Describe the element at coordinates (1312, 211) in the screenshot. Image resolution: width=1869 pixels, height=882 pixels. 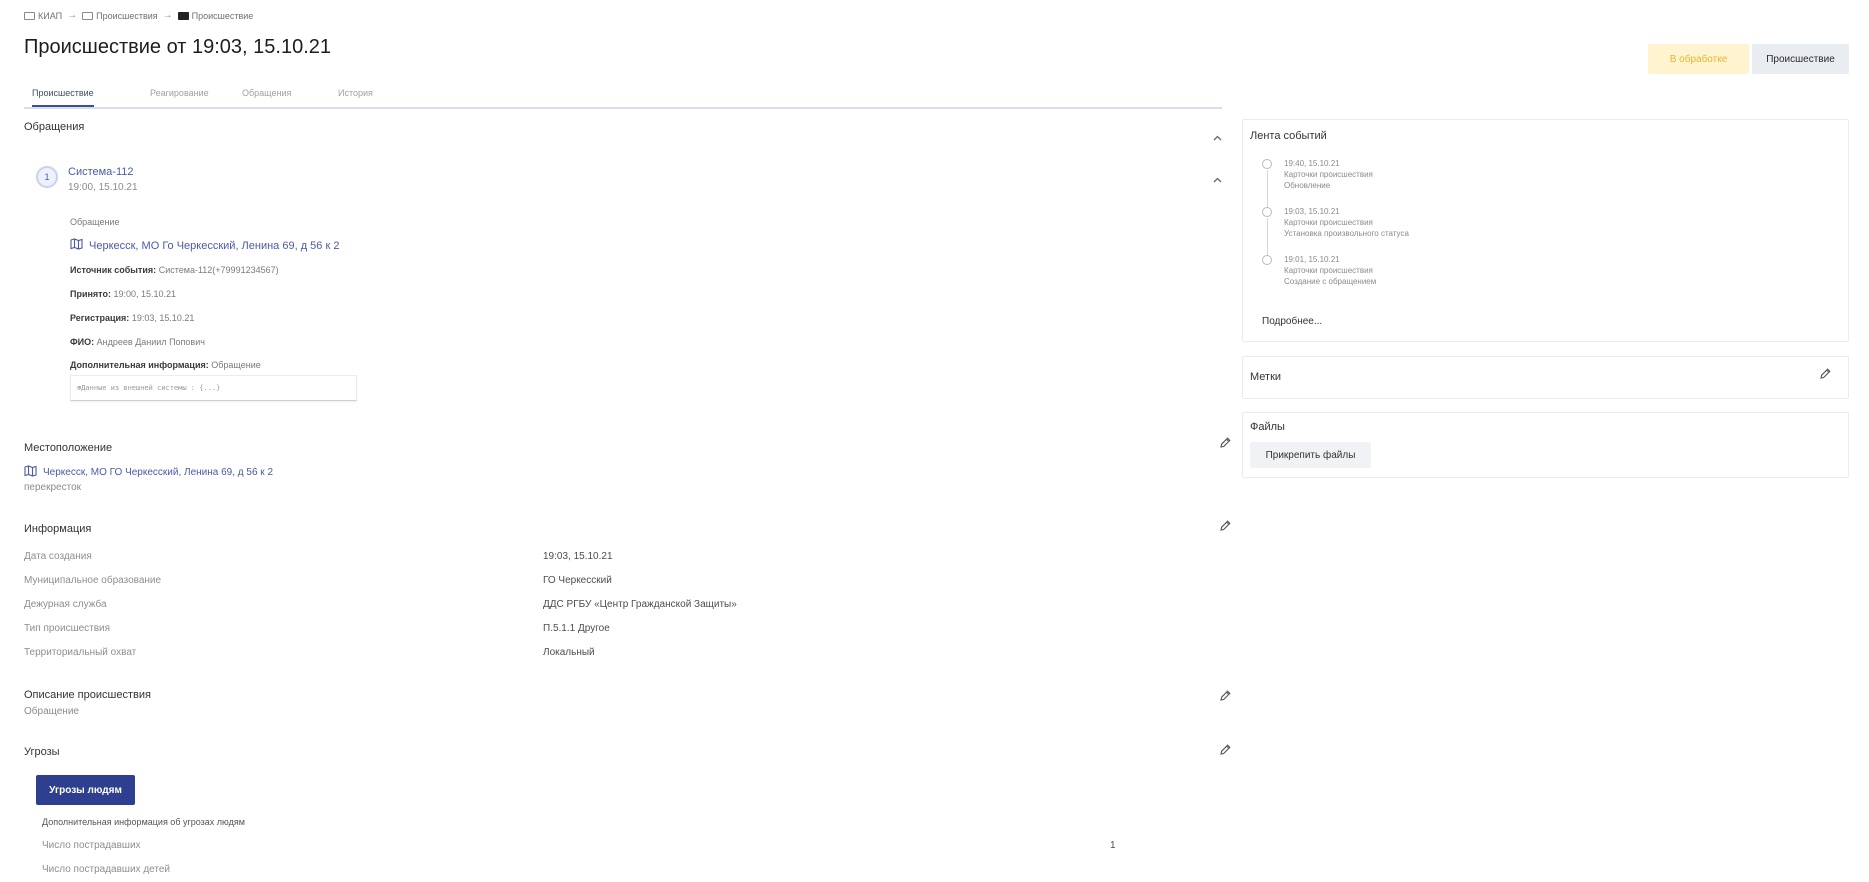
I see `event-time: 19:03, 15.10.21` at that location.